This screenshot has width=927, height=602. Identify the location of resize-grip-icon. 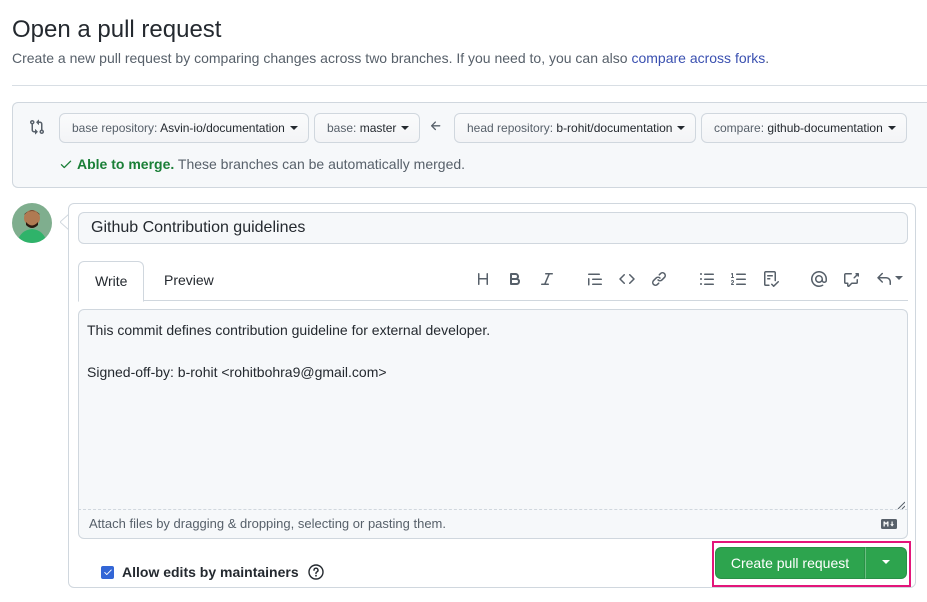
(901, 505).